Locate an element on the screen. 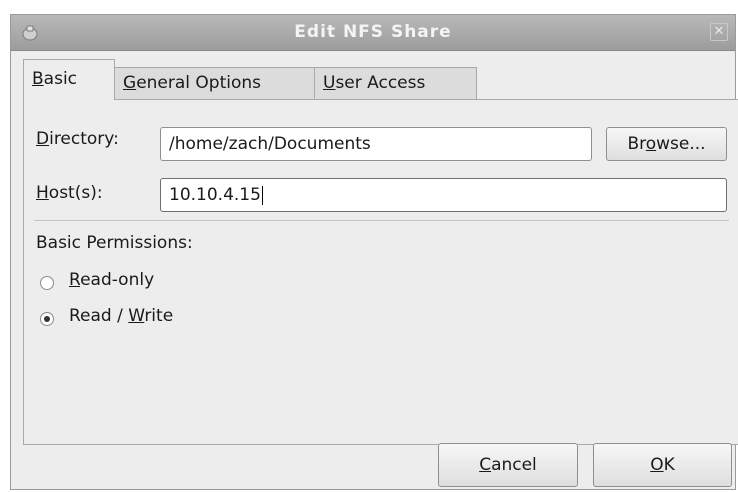 This screenshot has height=492, width=738. tab-user-access: User Access is located at coordinates (395, 83).